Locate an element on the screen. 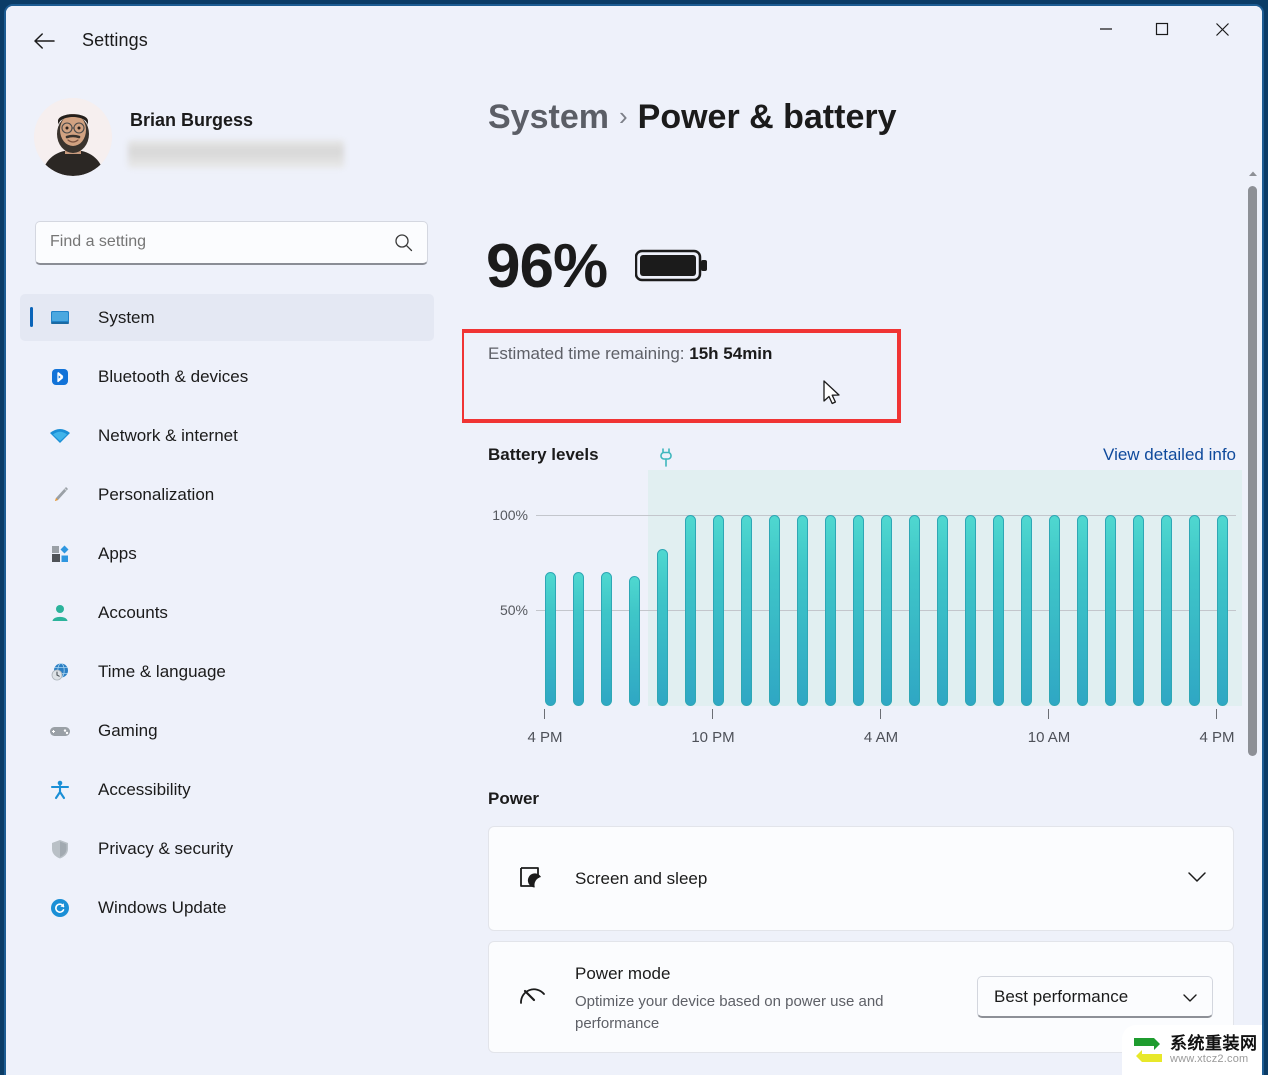  sidebar-item-system: System is located at coordinates (227, 317).